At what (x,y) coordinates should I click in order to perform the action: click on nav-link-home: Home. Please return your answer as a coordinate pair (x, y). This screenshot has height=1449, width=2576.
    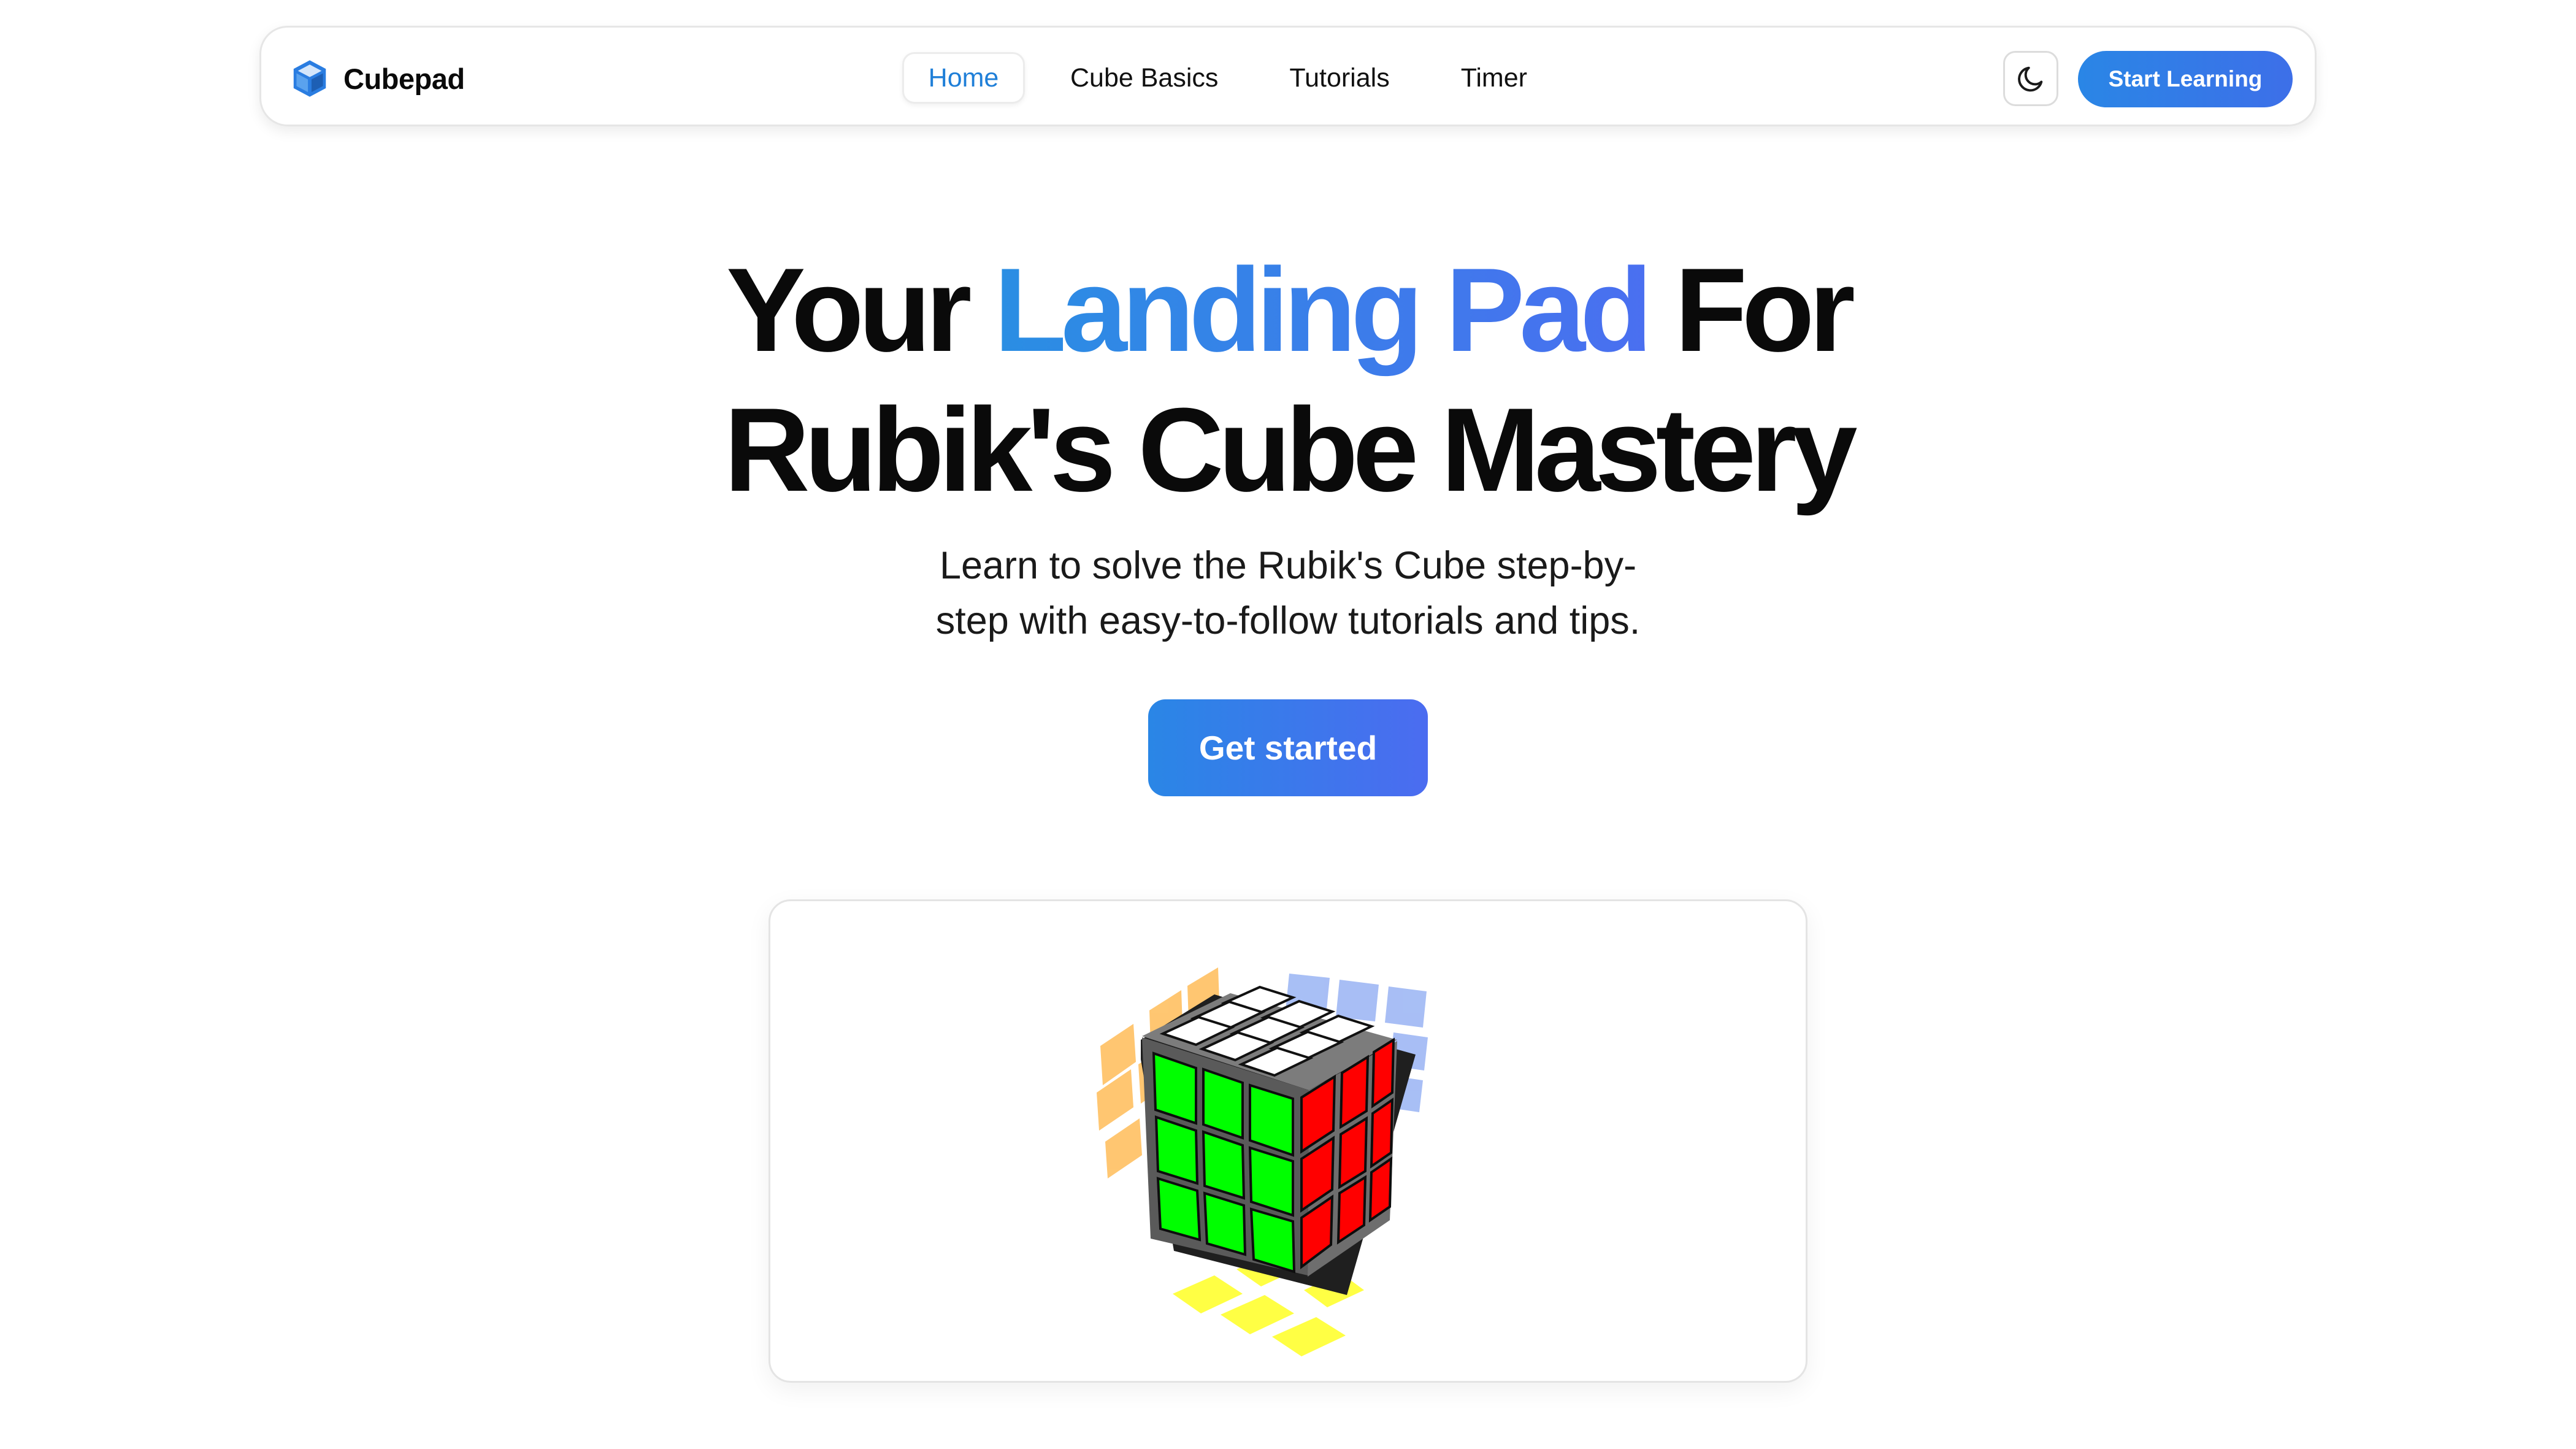
    Looking at the image, I should click on (963, 78).